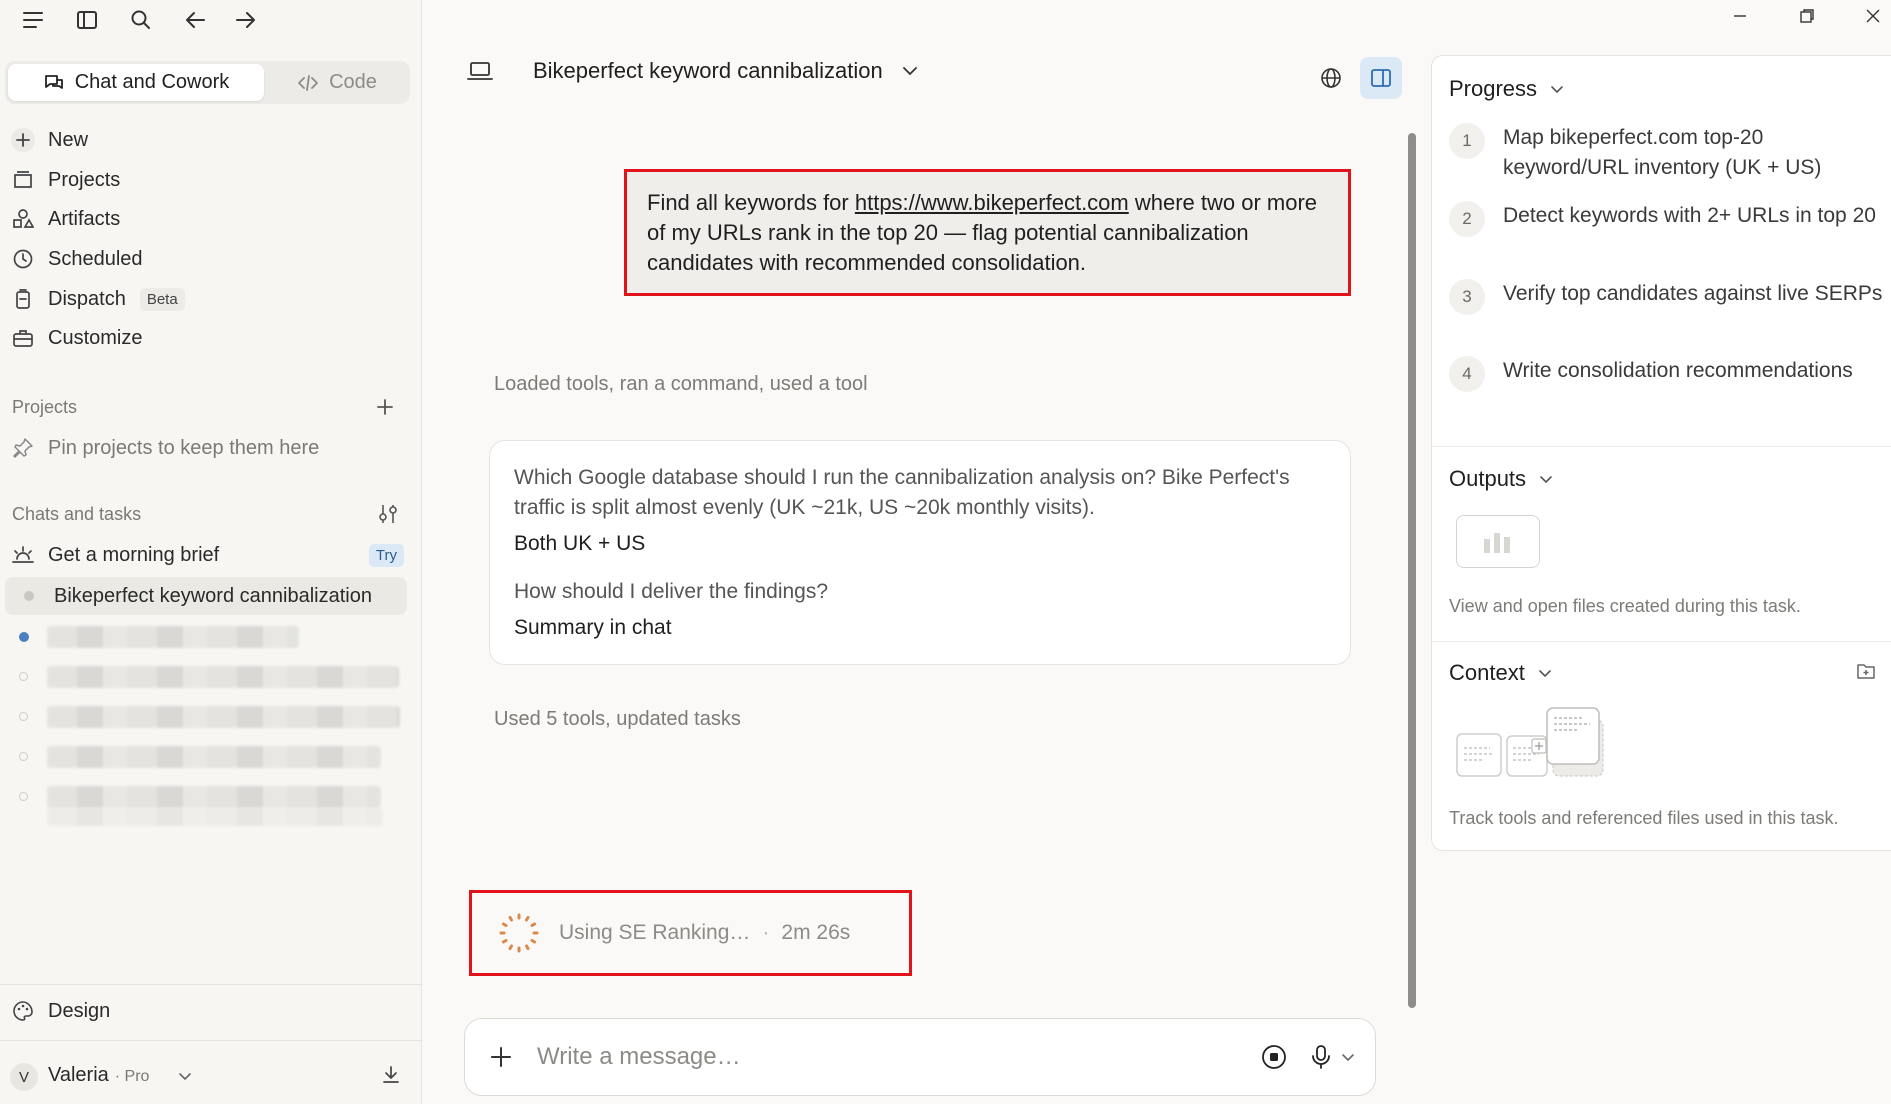 The width and height of the screenshot is (1891, 1104). I want to click on tab-label: Code, so click(353, 82).